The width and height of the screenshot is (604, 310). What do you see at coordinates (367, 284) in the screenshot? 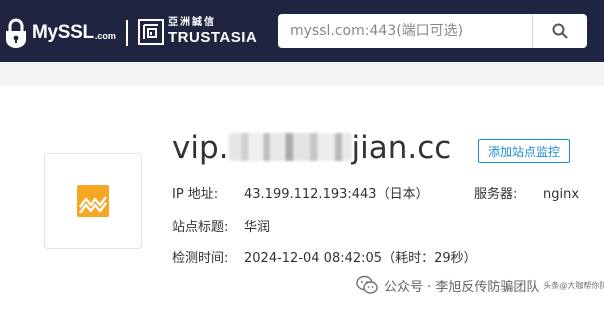
I see `wechat-icon` at bounding box center [367, 284].